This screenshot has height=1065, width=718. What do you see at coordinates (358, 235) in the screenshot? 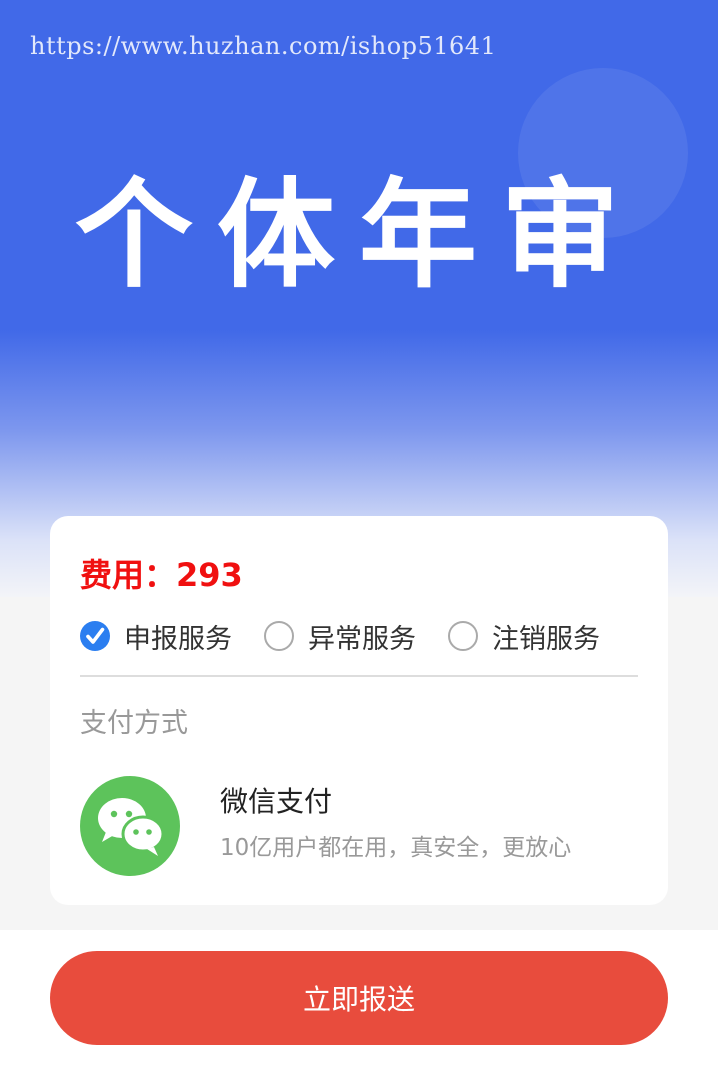
I see `page-title: 个体年审` at bounding box center [358, 235].